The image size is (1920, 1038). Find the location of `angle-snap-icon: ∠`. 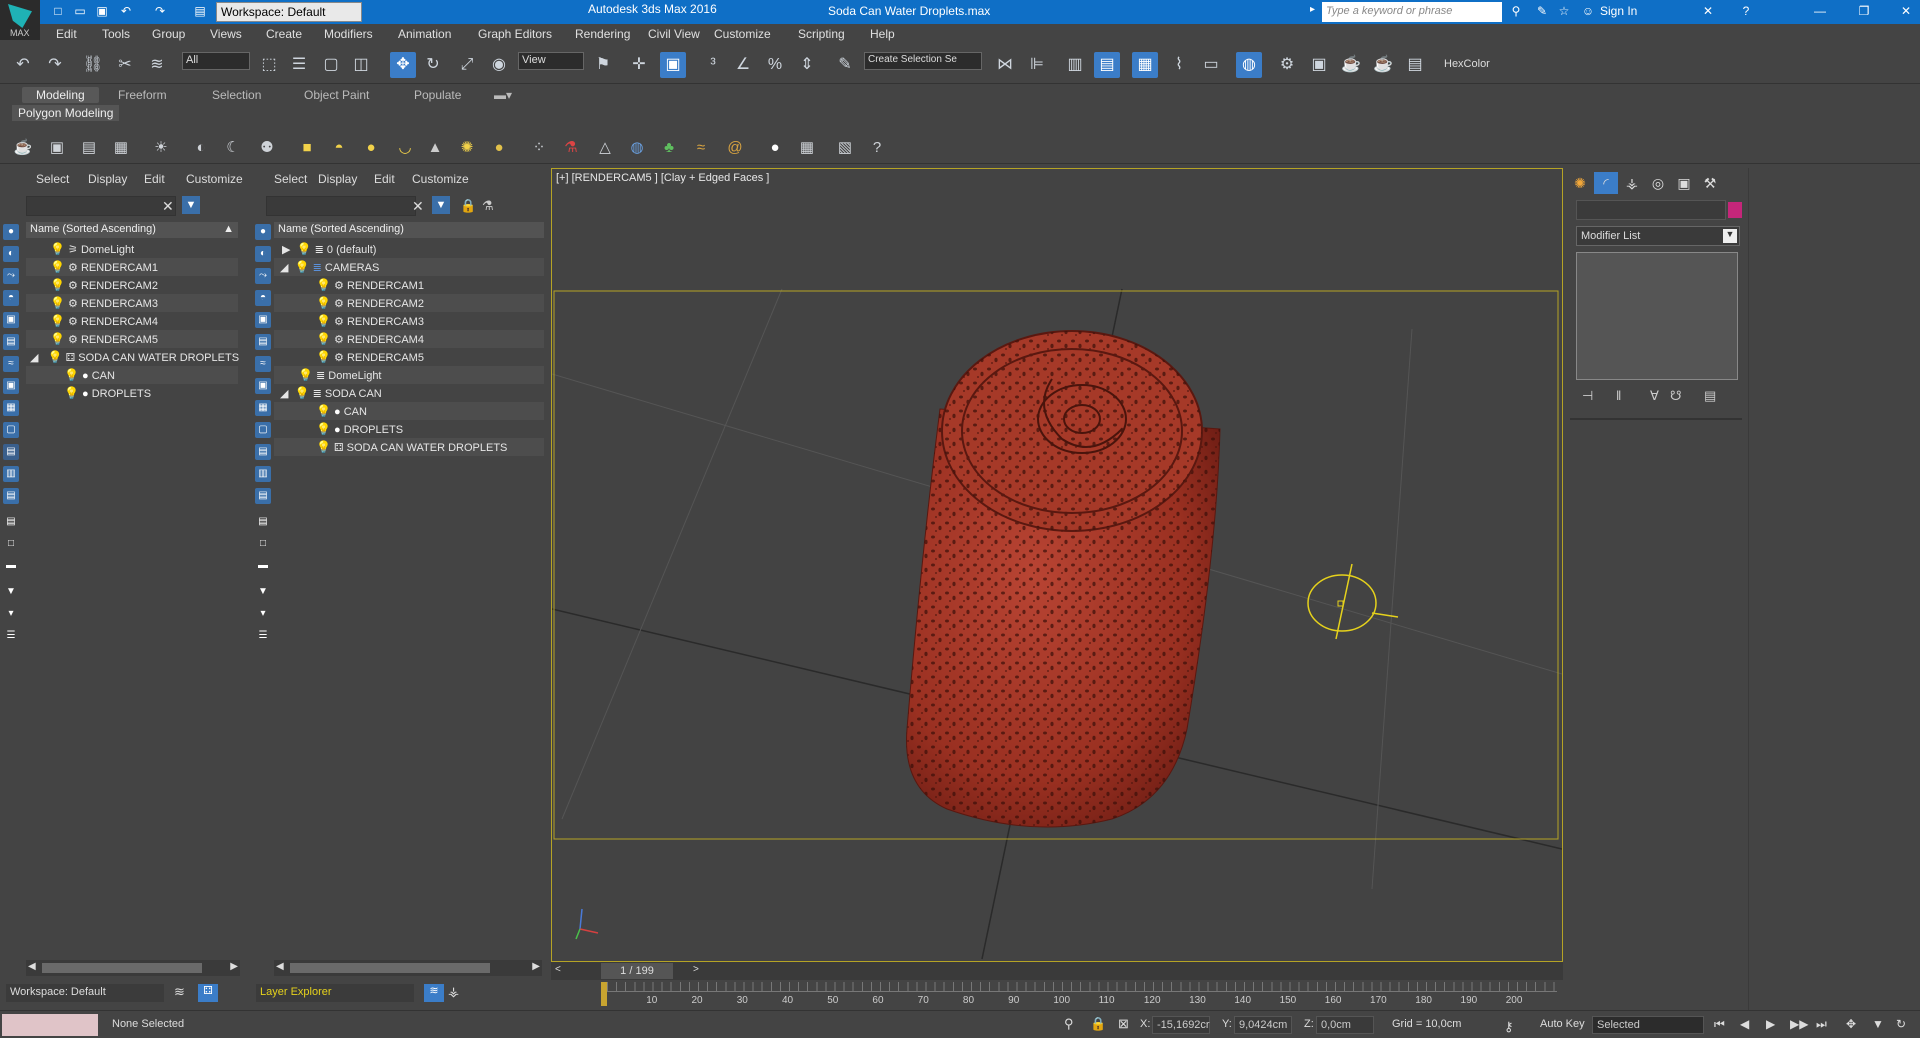

angle-snap-icon: ∠ is located at coordinates (743, 65).